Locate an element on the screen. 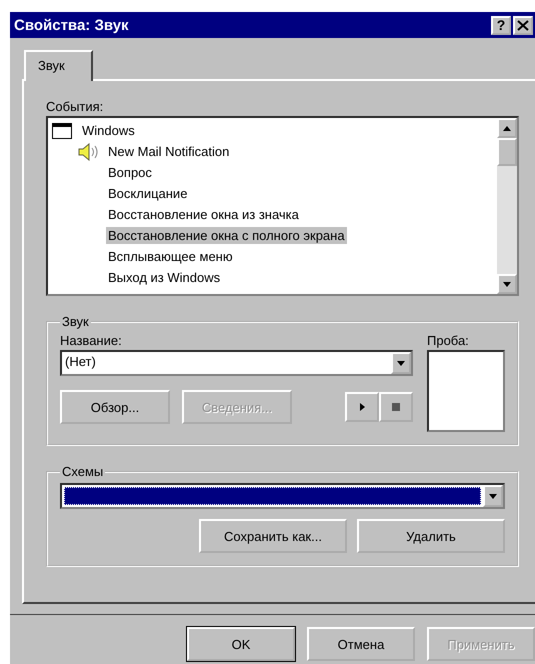 Image resolution: width=535 pixels, height=664 pixels. speaker-icon is located at coordinates (89, 151).